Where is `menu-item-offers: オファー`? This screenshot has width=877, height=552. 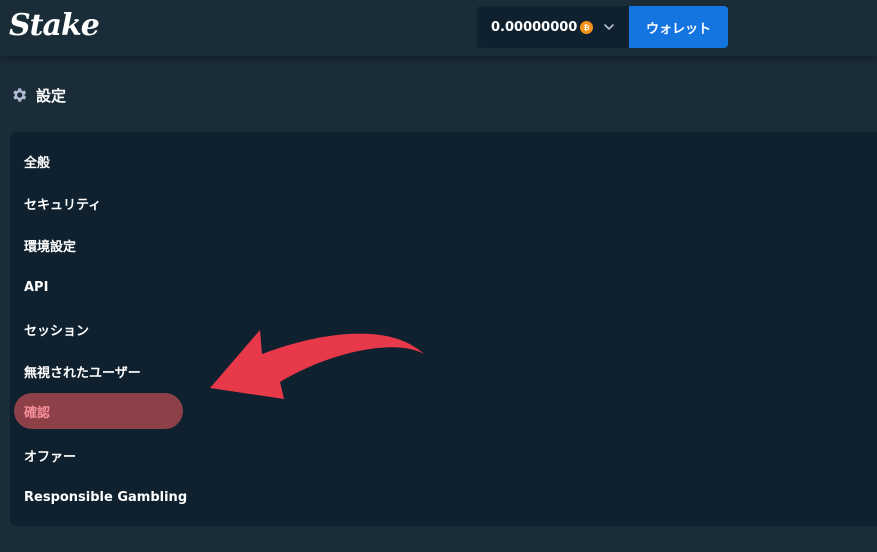 menu-item-offers: オファー is located at coordinates (55, 455).